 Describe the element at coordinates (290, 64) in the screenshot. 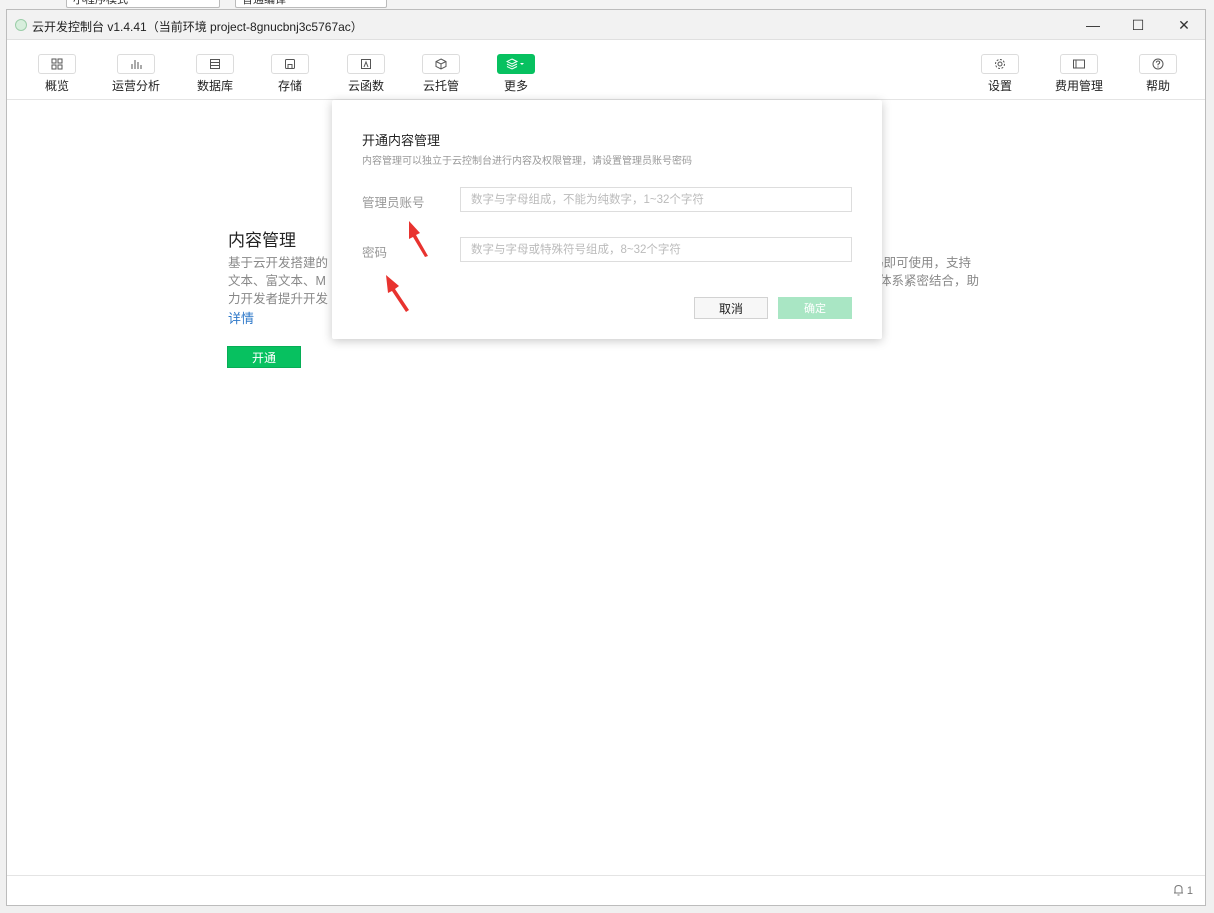

I see `storage-icon` at that location.